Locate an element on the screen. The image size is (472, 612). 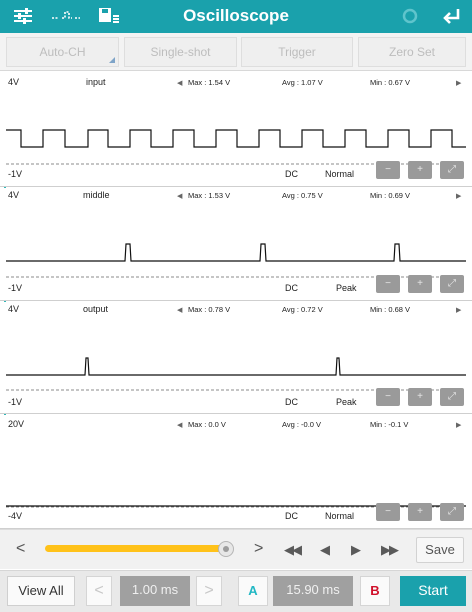
waveform-input is located at coordinates (236, 147).